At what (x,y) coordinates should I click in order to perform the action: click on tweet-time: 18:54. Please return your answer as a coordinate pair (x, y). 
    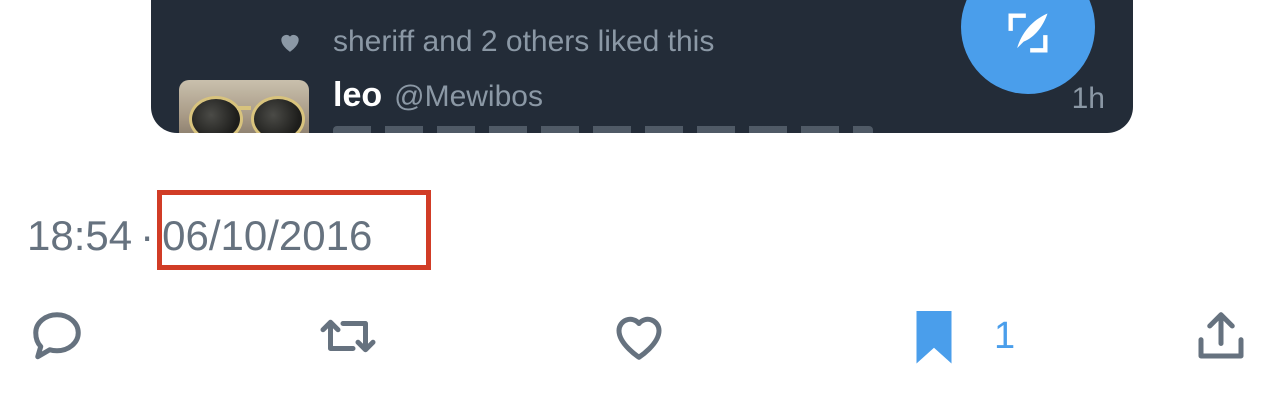
    Looking at the image, I should click on (80, 235).